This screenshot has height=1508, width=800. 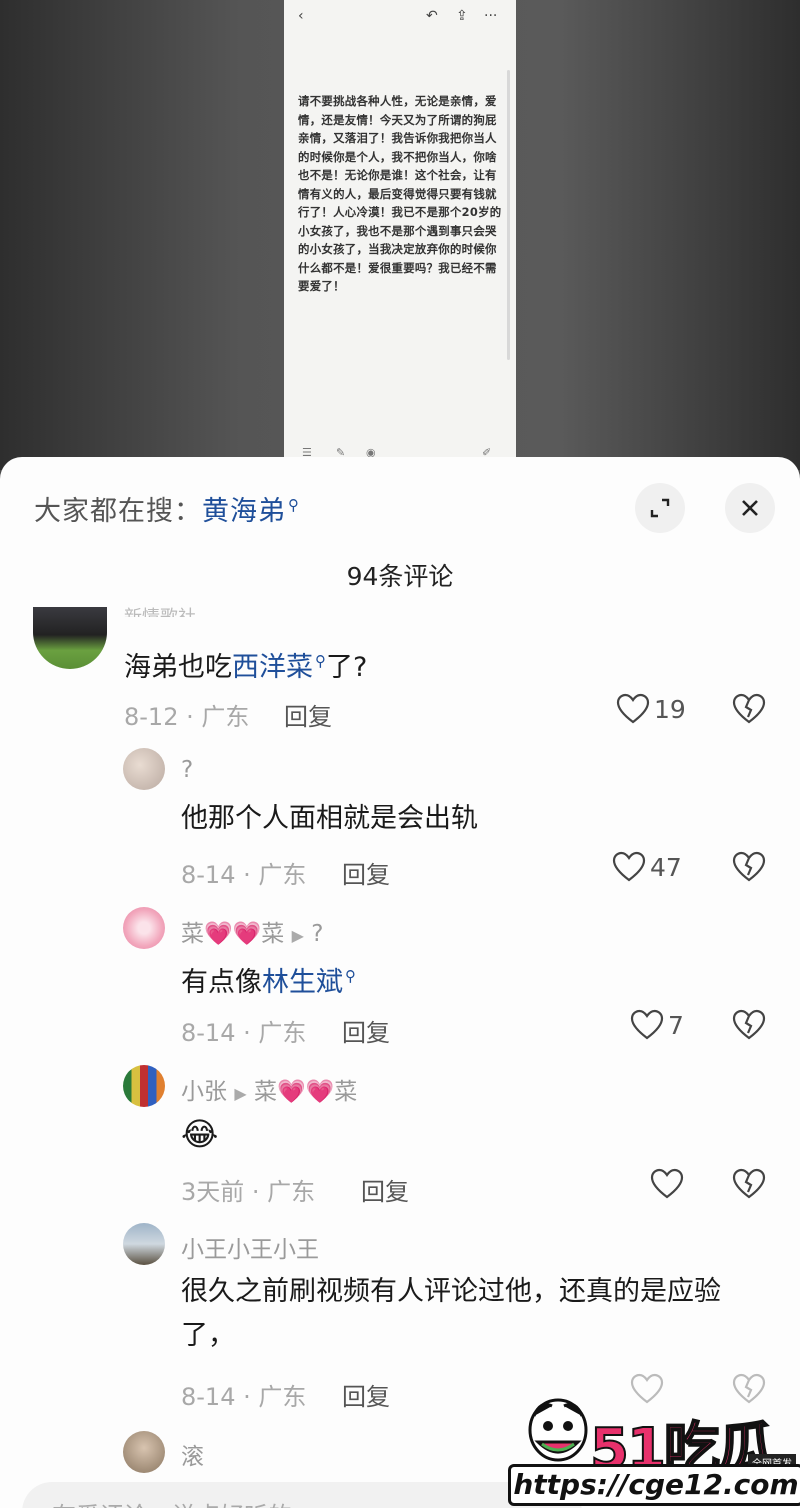 I want to click on search-prefix: 大家都在搜：, so click(x=118, y=511).